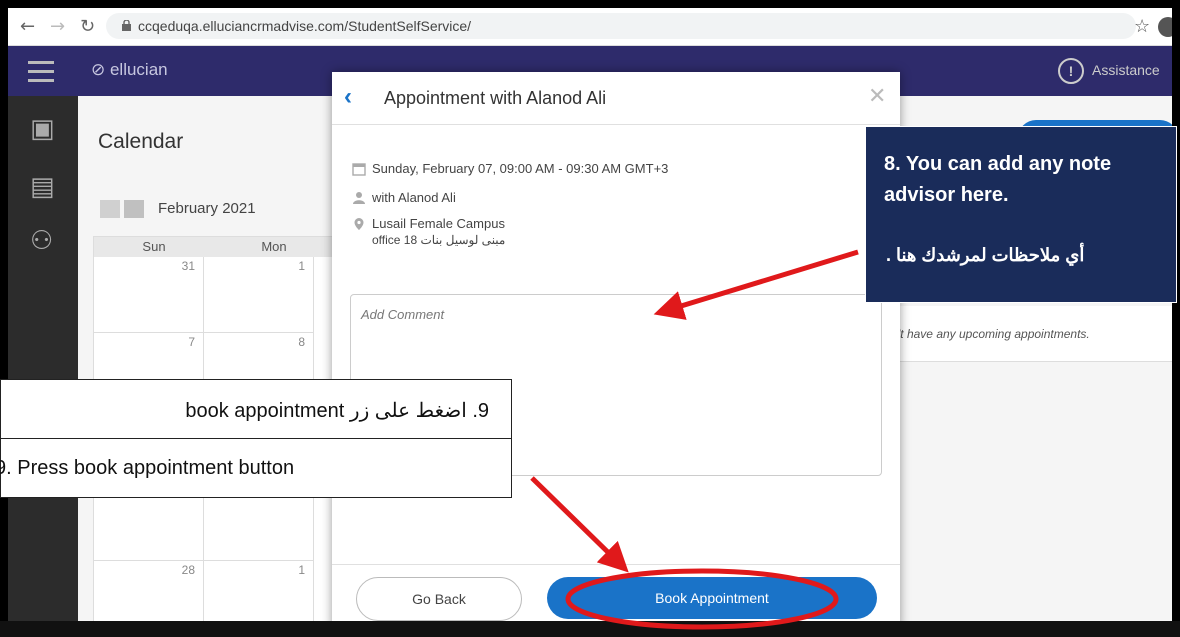 The width and height of the screenshot is (1180, 637). I want to click on calendar-small-icon, so click(359, 169).